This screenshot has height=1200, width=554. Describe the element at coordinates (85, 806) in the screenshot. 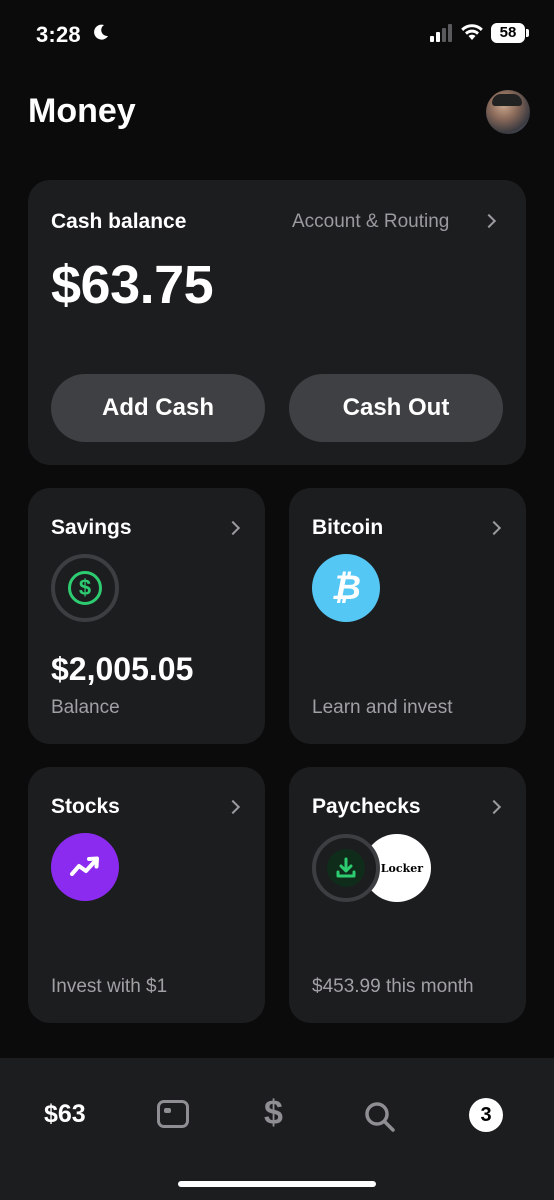

I see `stocks-title: Stocks` at that location.